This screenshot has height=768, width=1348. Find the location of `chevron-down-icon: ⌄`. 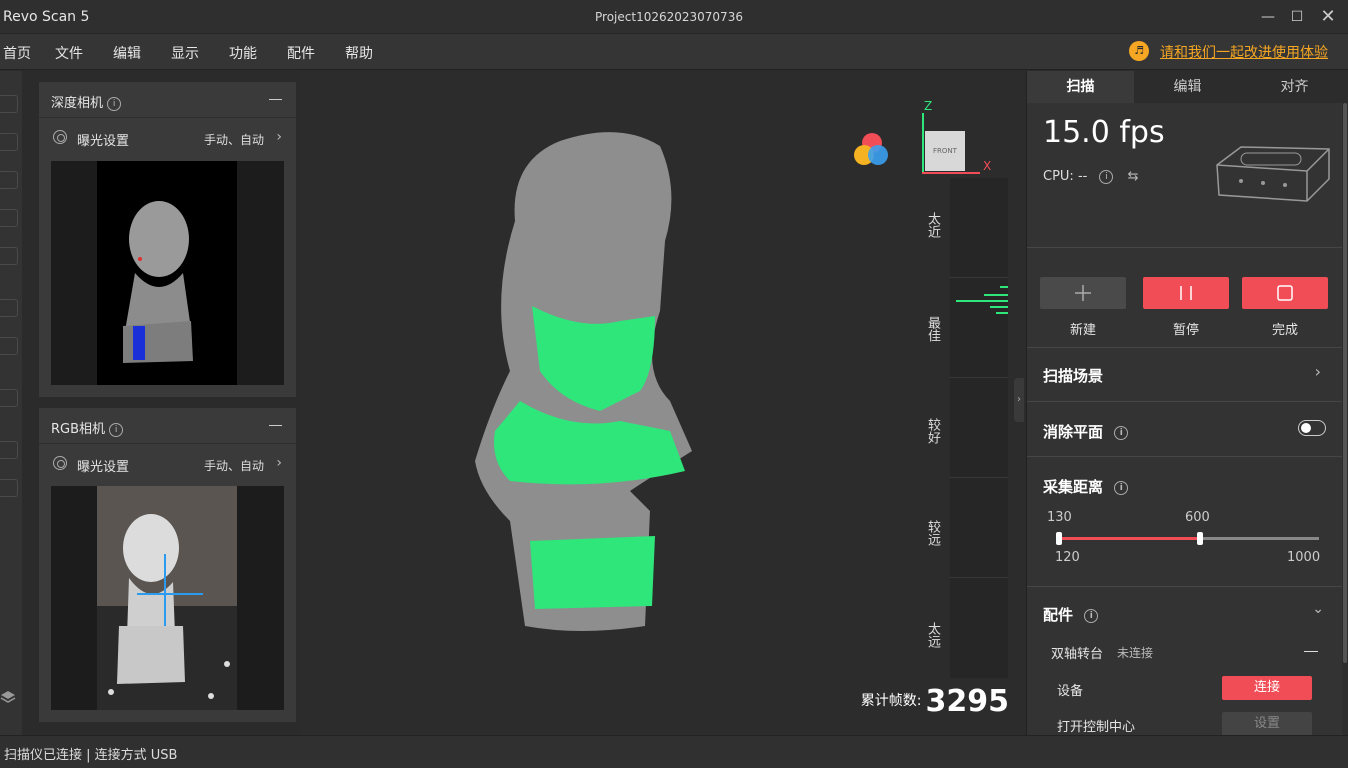

chevron-down-icon: ⌄ is located at coordinates (1318, 609).